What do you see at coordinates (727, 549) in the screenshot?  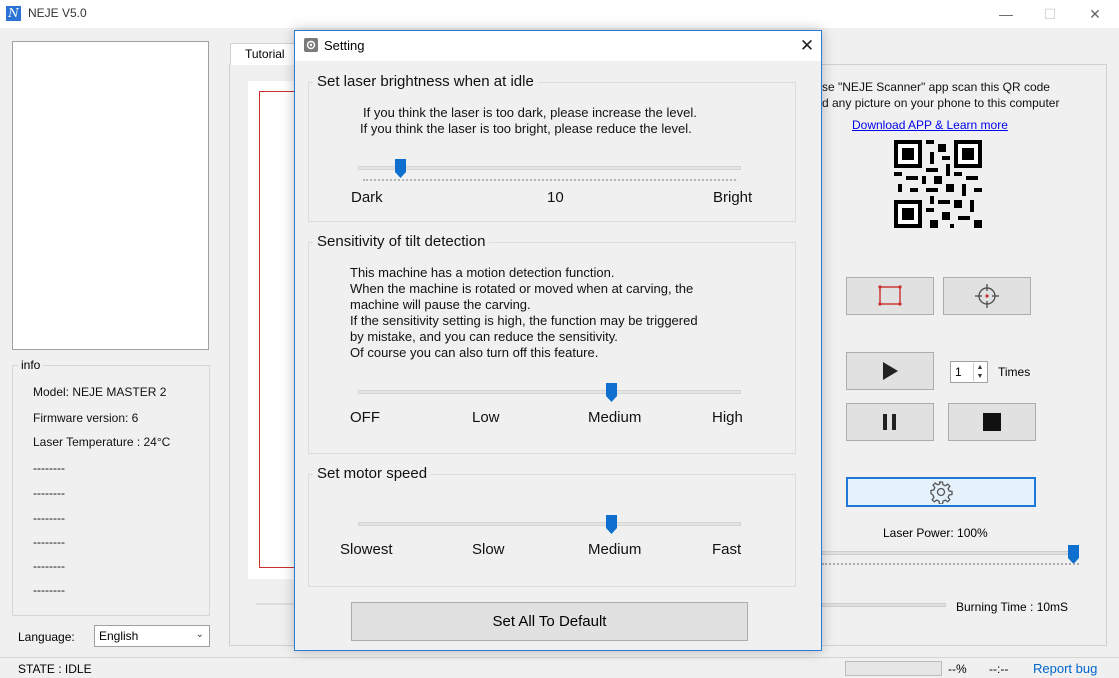 I see `motor-option-fast: Fast` at bounding box center [727, 549].